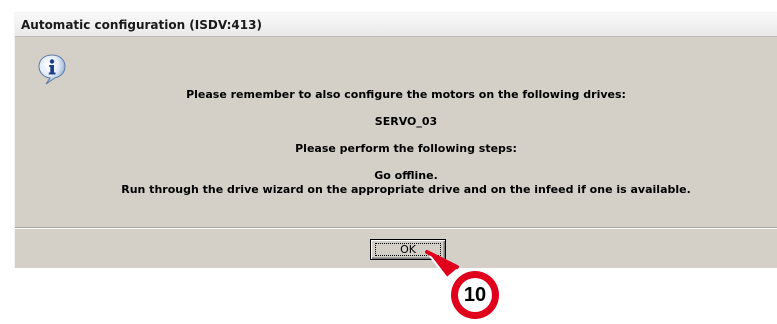 The height and width of the screenshot is (324, 777). I want to click on callout-marker, so click(463, 286).